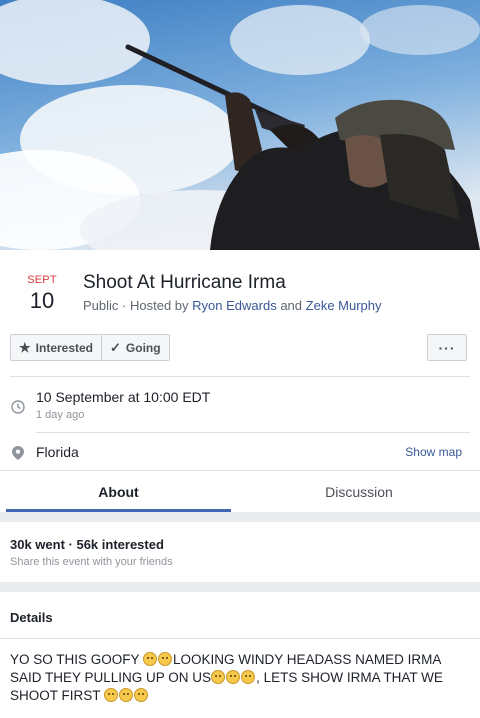 This screenshot has height=718, width=480. What do you see at coordinates (115, 347) in the screenshot?
I see `checkmark-icon: ✓` at bounding box center [115, 347].